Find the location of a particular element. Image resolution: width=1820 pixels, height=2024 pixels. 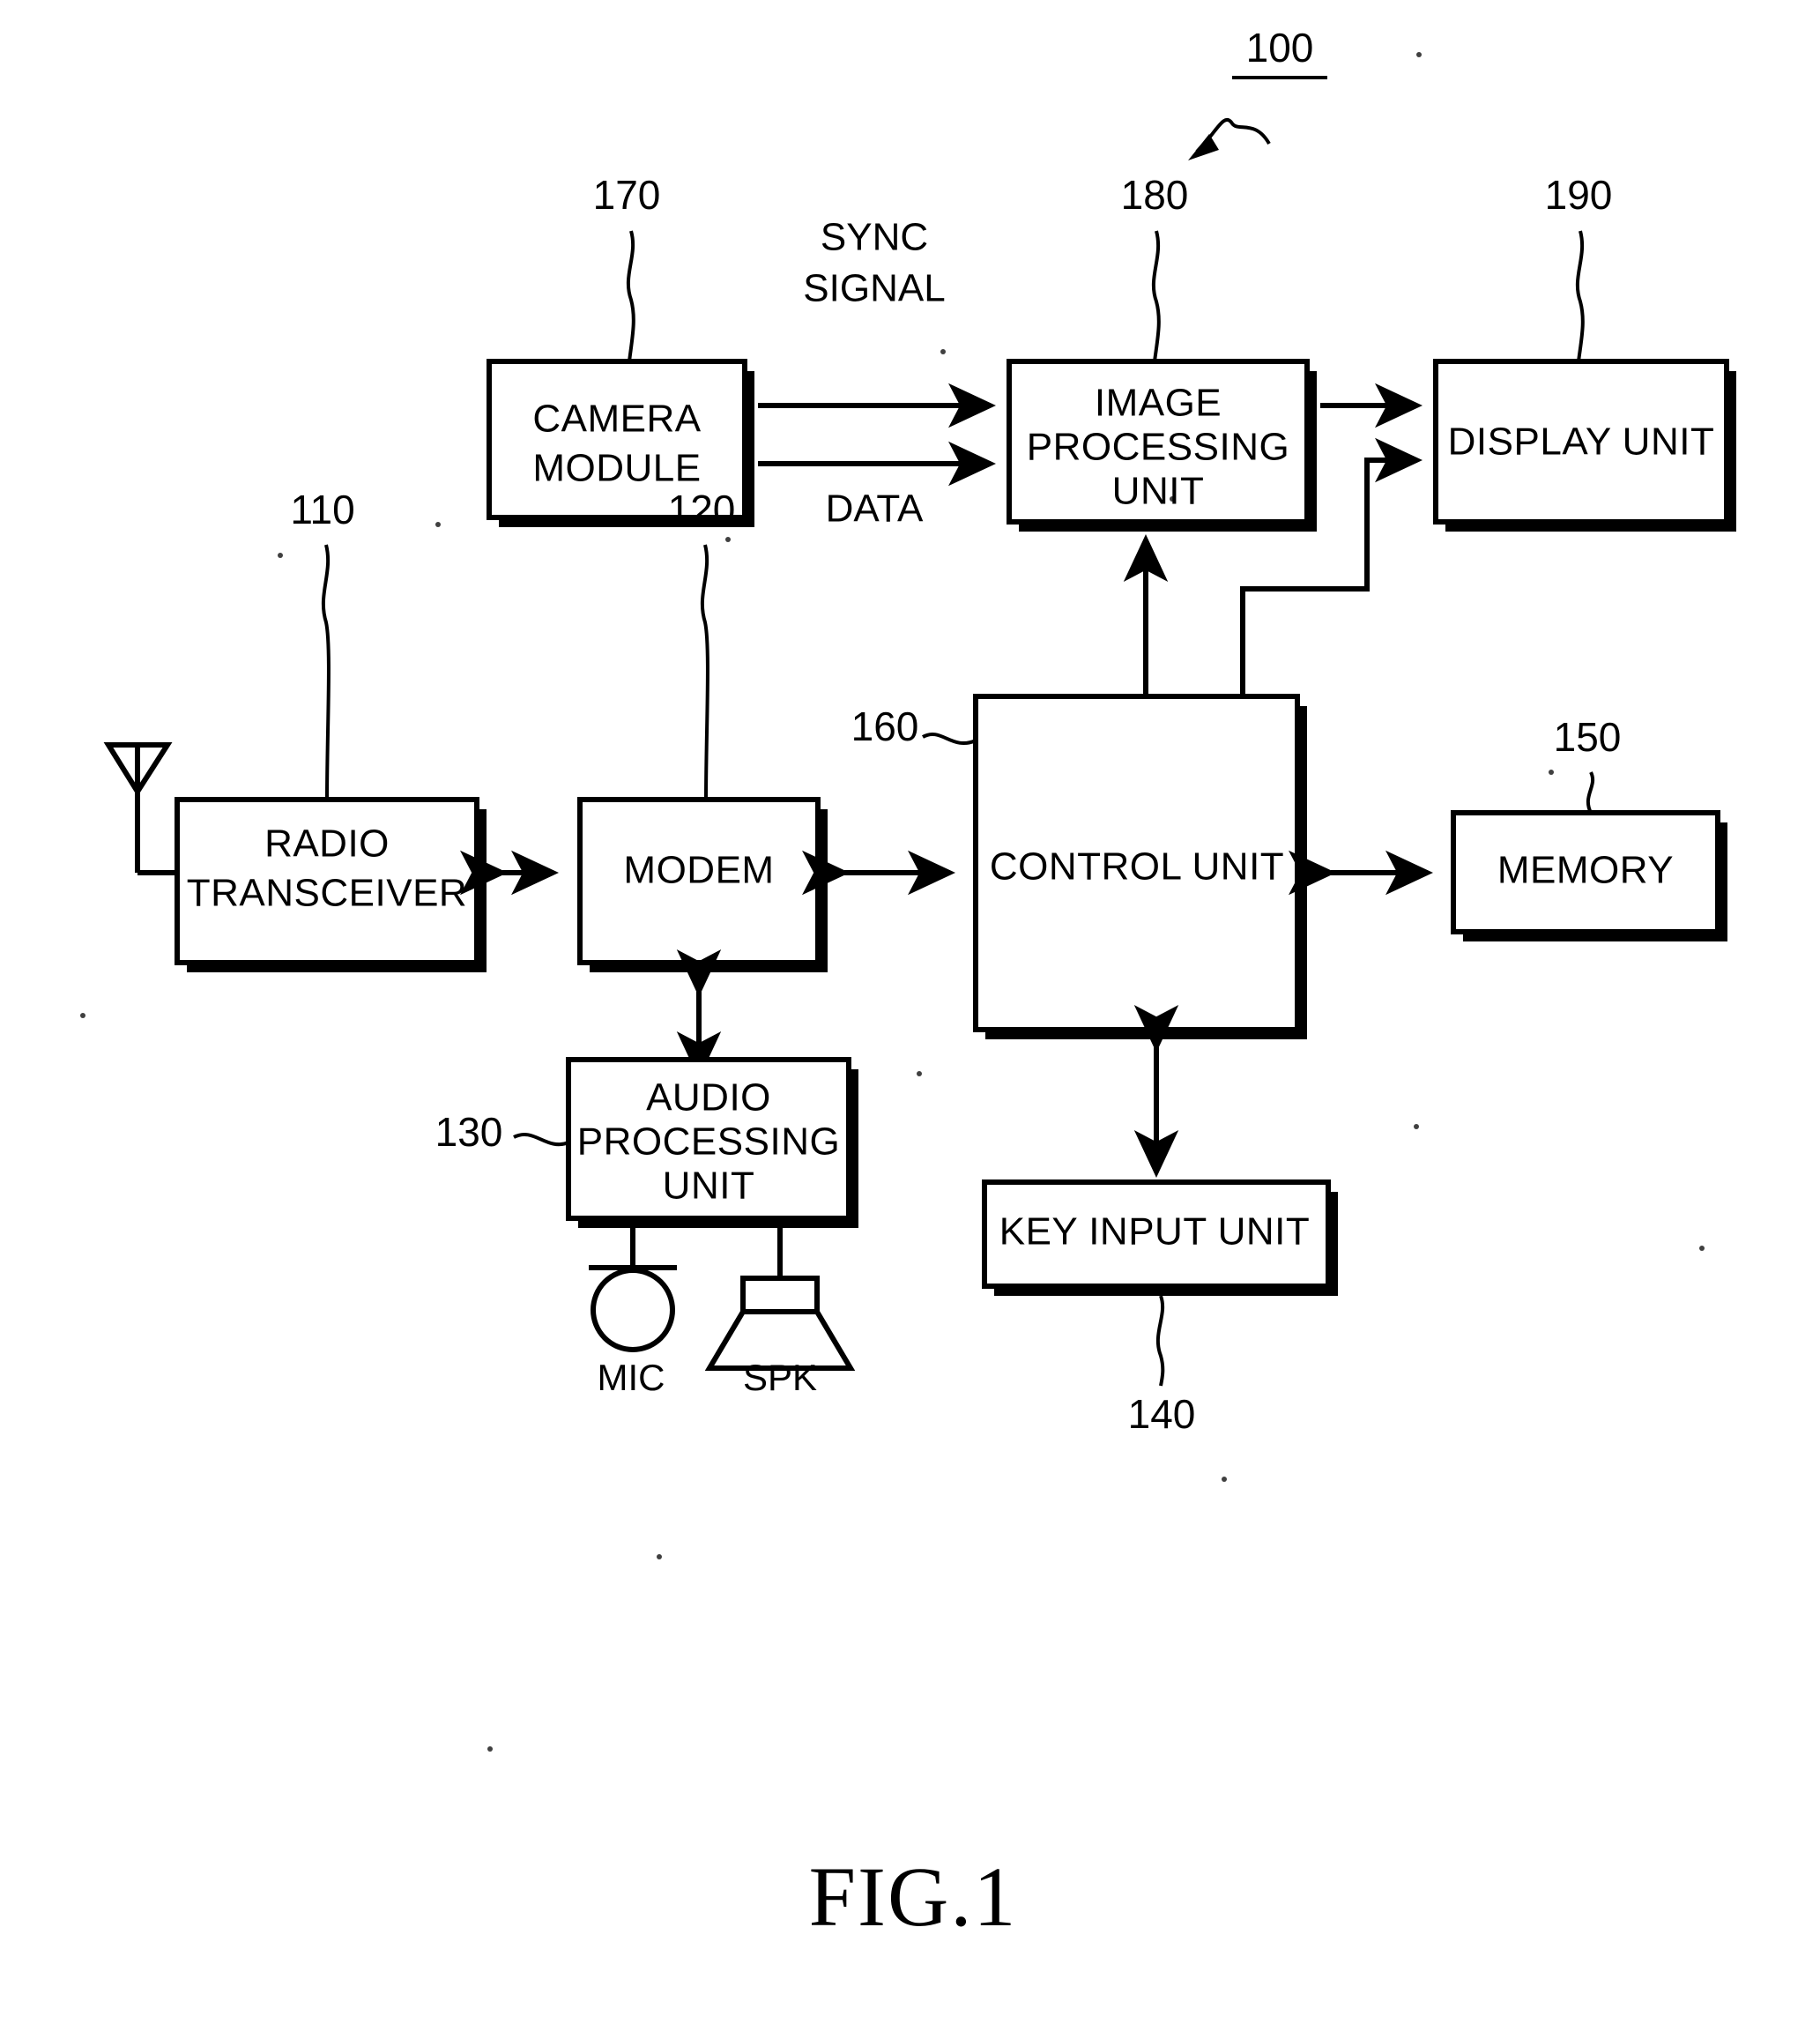

ref-label-180: 180 is located at coordinates (1155, 195).